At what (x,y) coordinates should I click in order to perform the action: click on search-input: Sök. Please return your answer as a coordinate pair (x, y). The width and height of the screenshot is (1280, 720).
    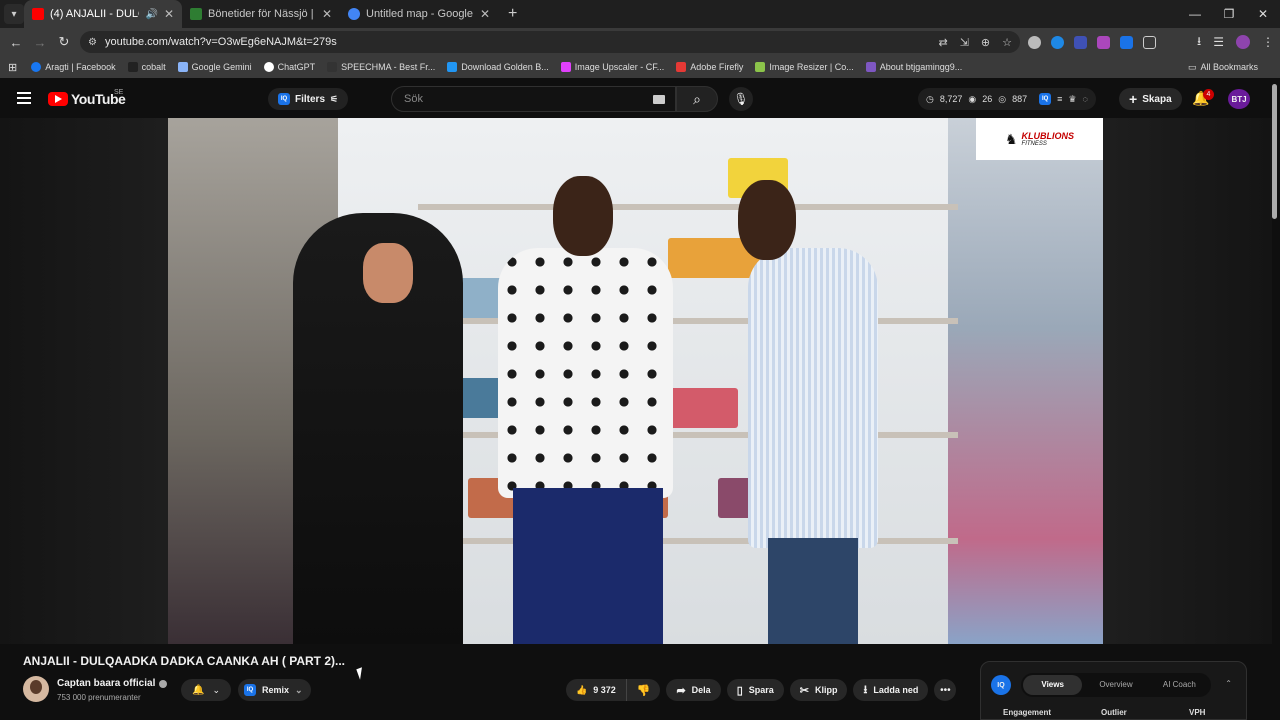
    Looking at the image, I should click on (533, 99).